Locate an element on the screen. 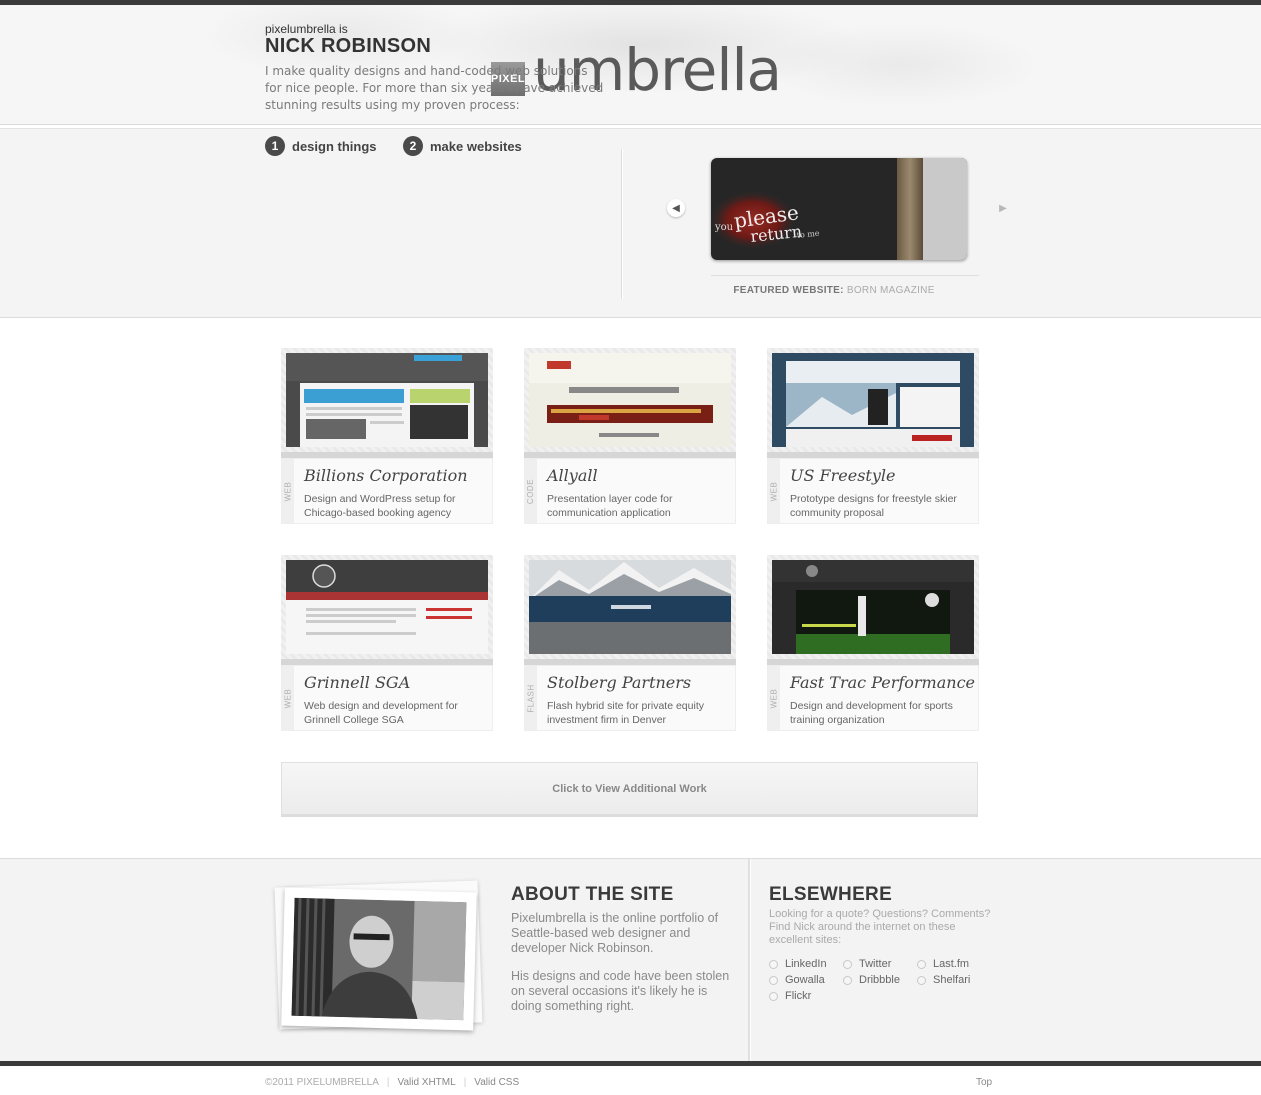 This screenshot has width=1261, height=1095. slider-next-button: ▶ is located at coordinates (1003, 208).